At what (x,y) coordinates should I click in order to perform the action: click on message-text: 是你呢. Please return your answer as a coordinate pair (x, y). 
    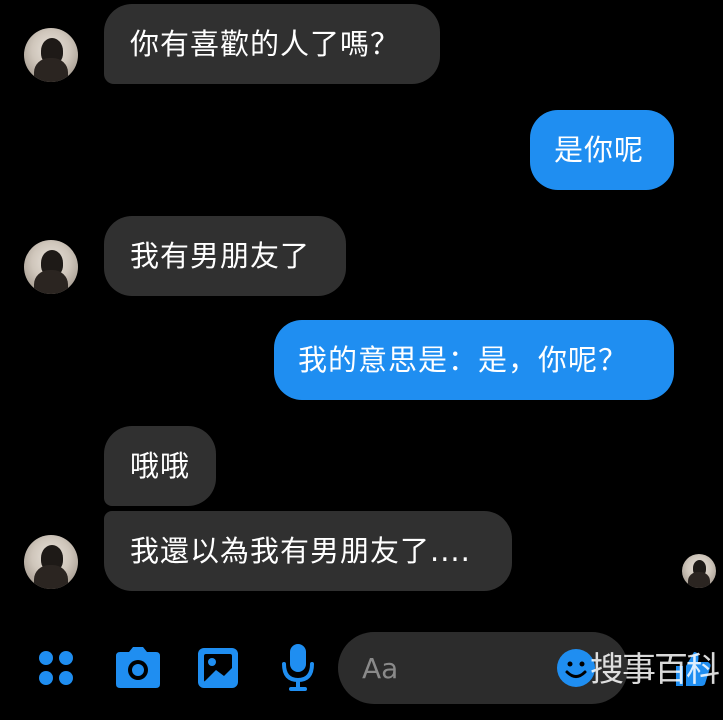
    Looking at the image, I should click on (599, 149).